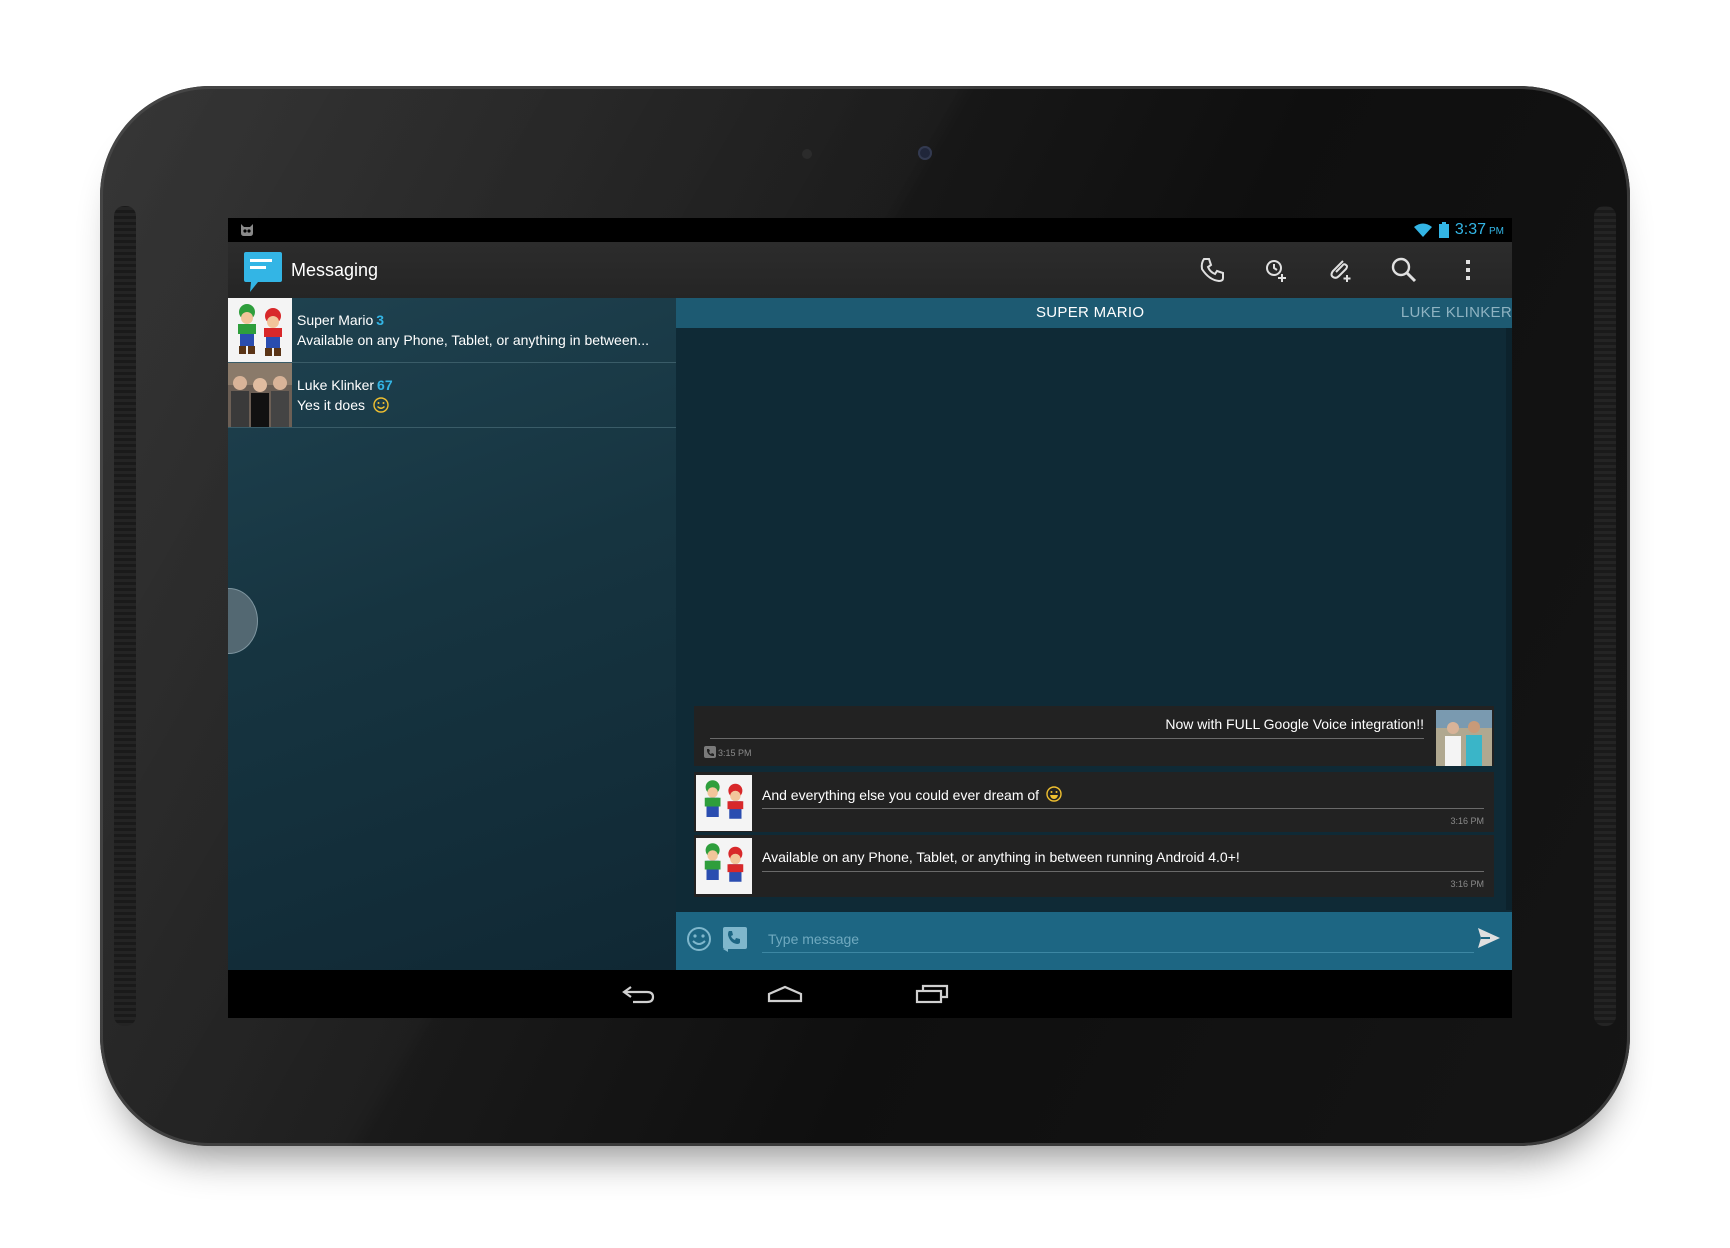  I want to click on messaging-app-icon, so click(264, 272).